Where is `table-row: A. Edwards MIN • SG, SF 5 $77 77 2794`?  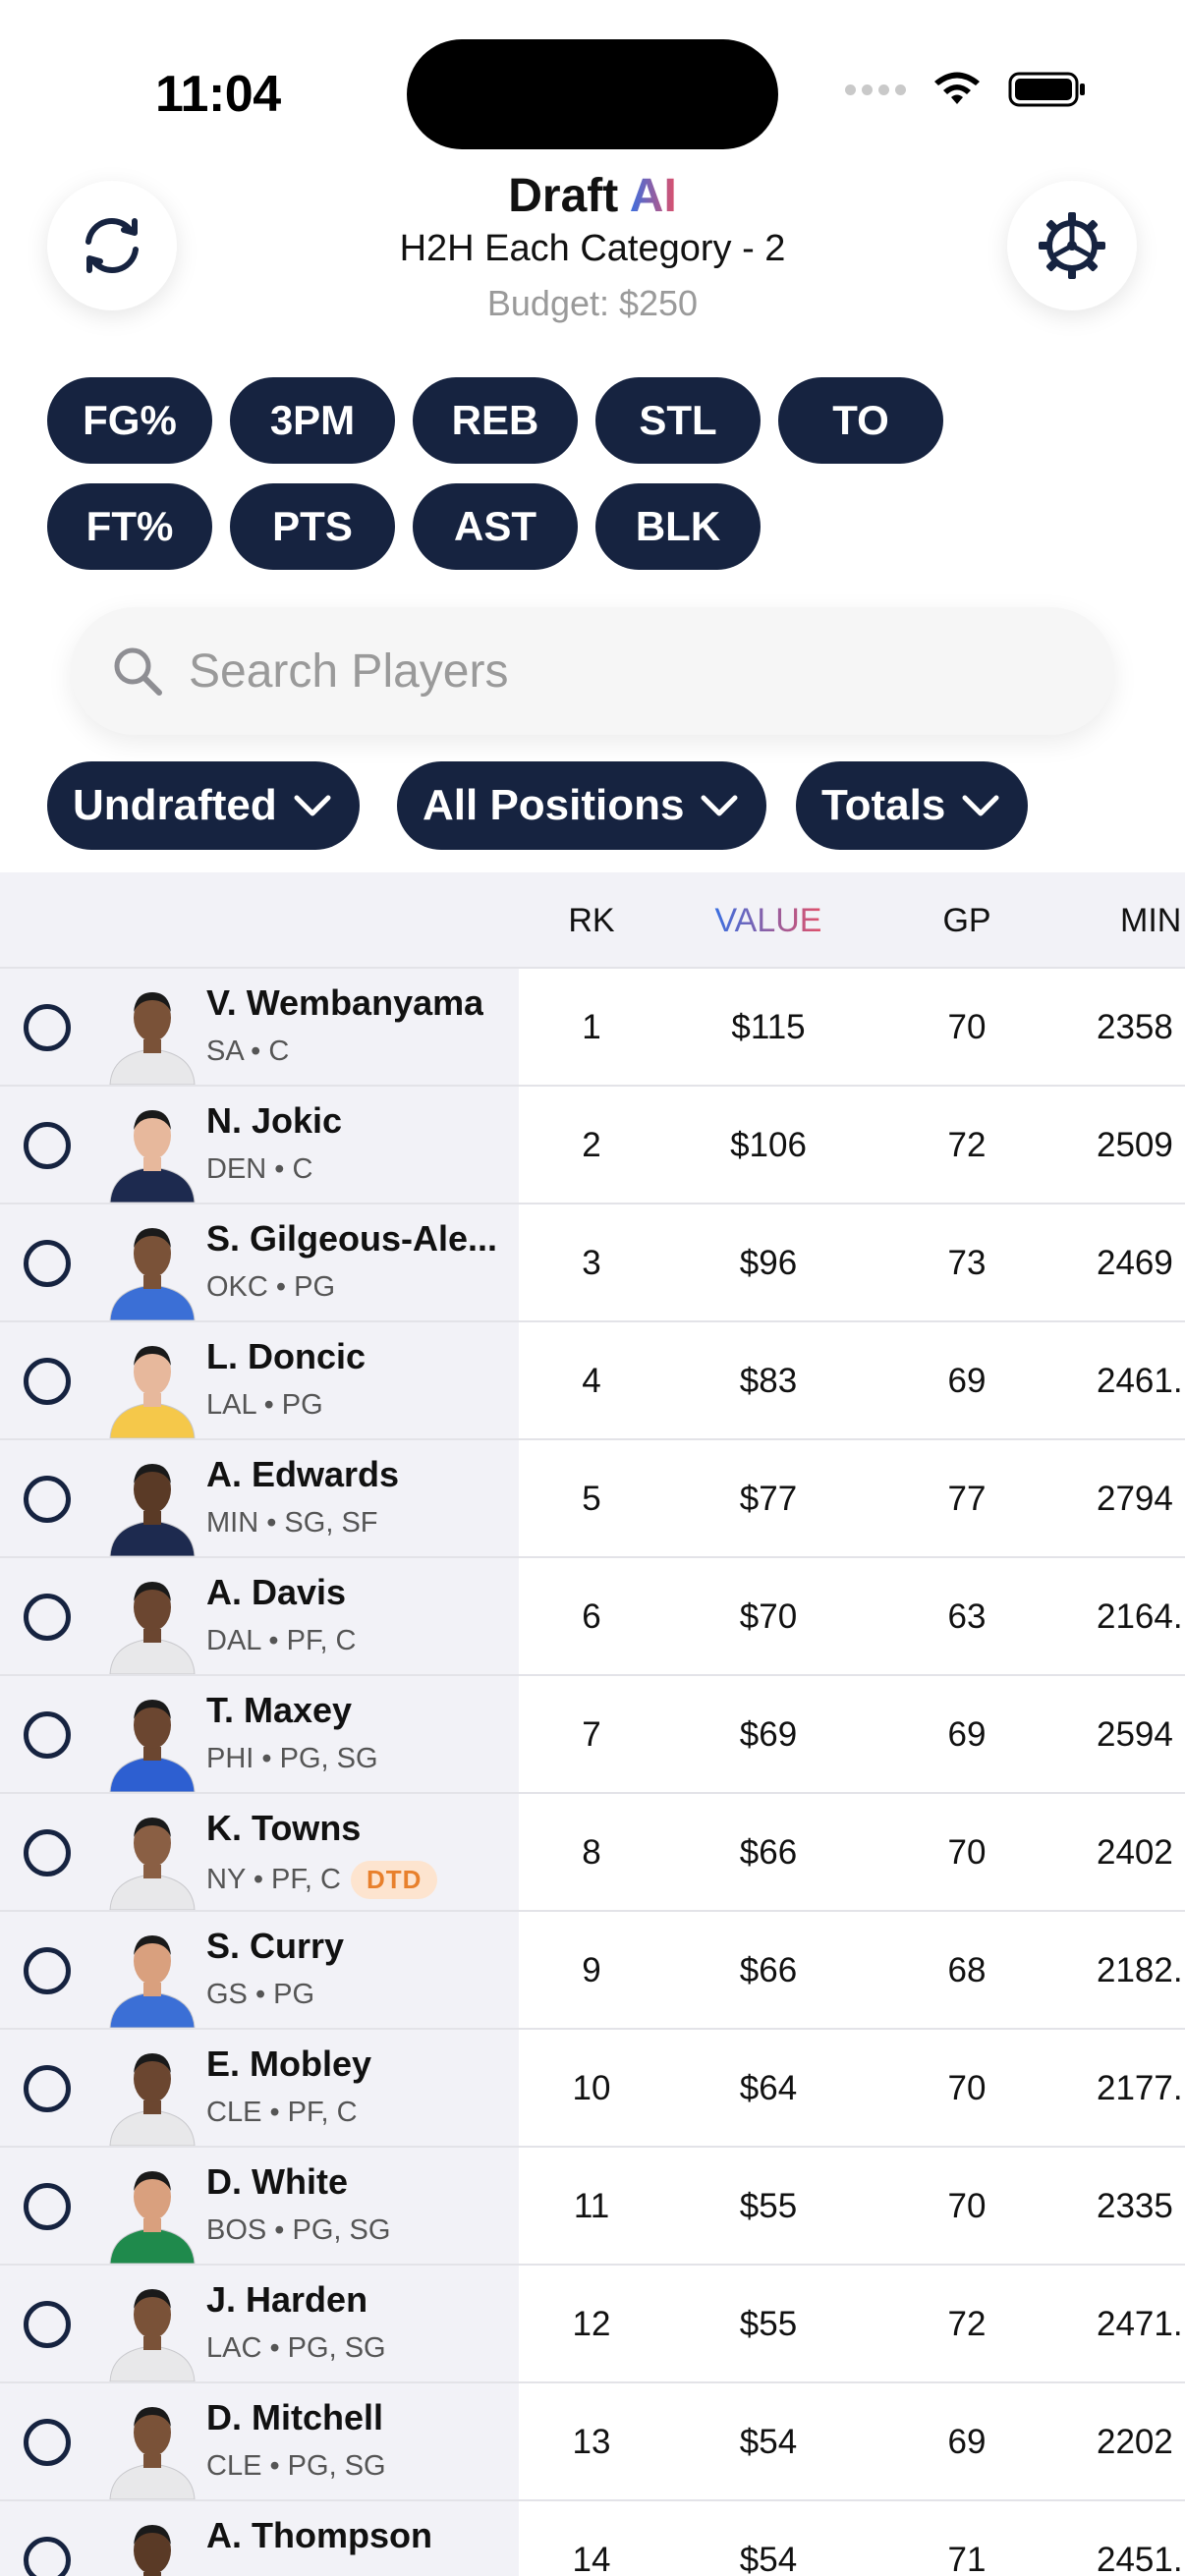 table-row: A. Edwards MIN • SG, SF 5 $77 77 2794 is located at coordinates (592, 1499).